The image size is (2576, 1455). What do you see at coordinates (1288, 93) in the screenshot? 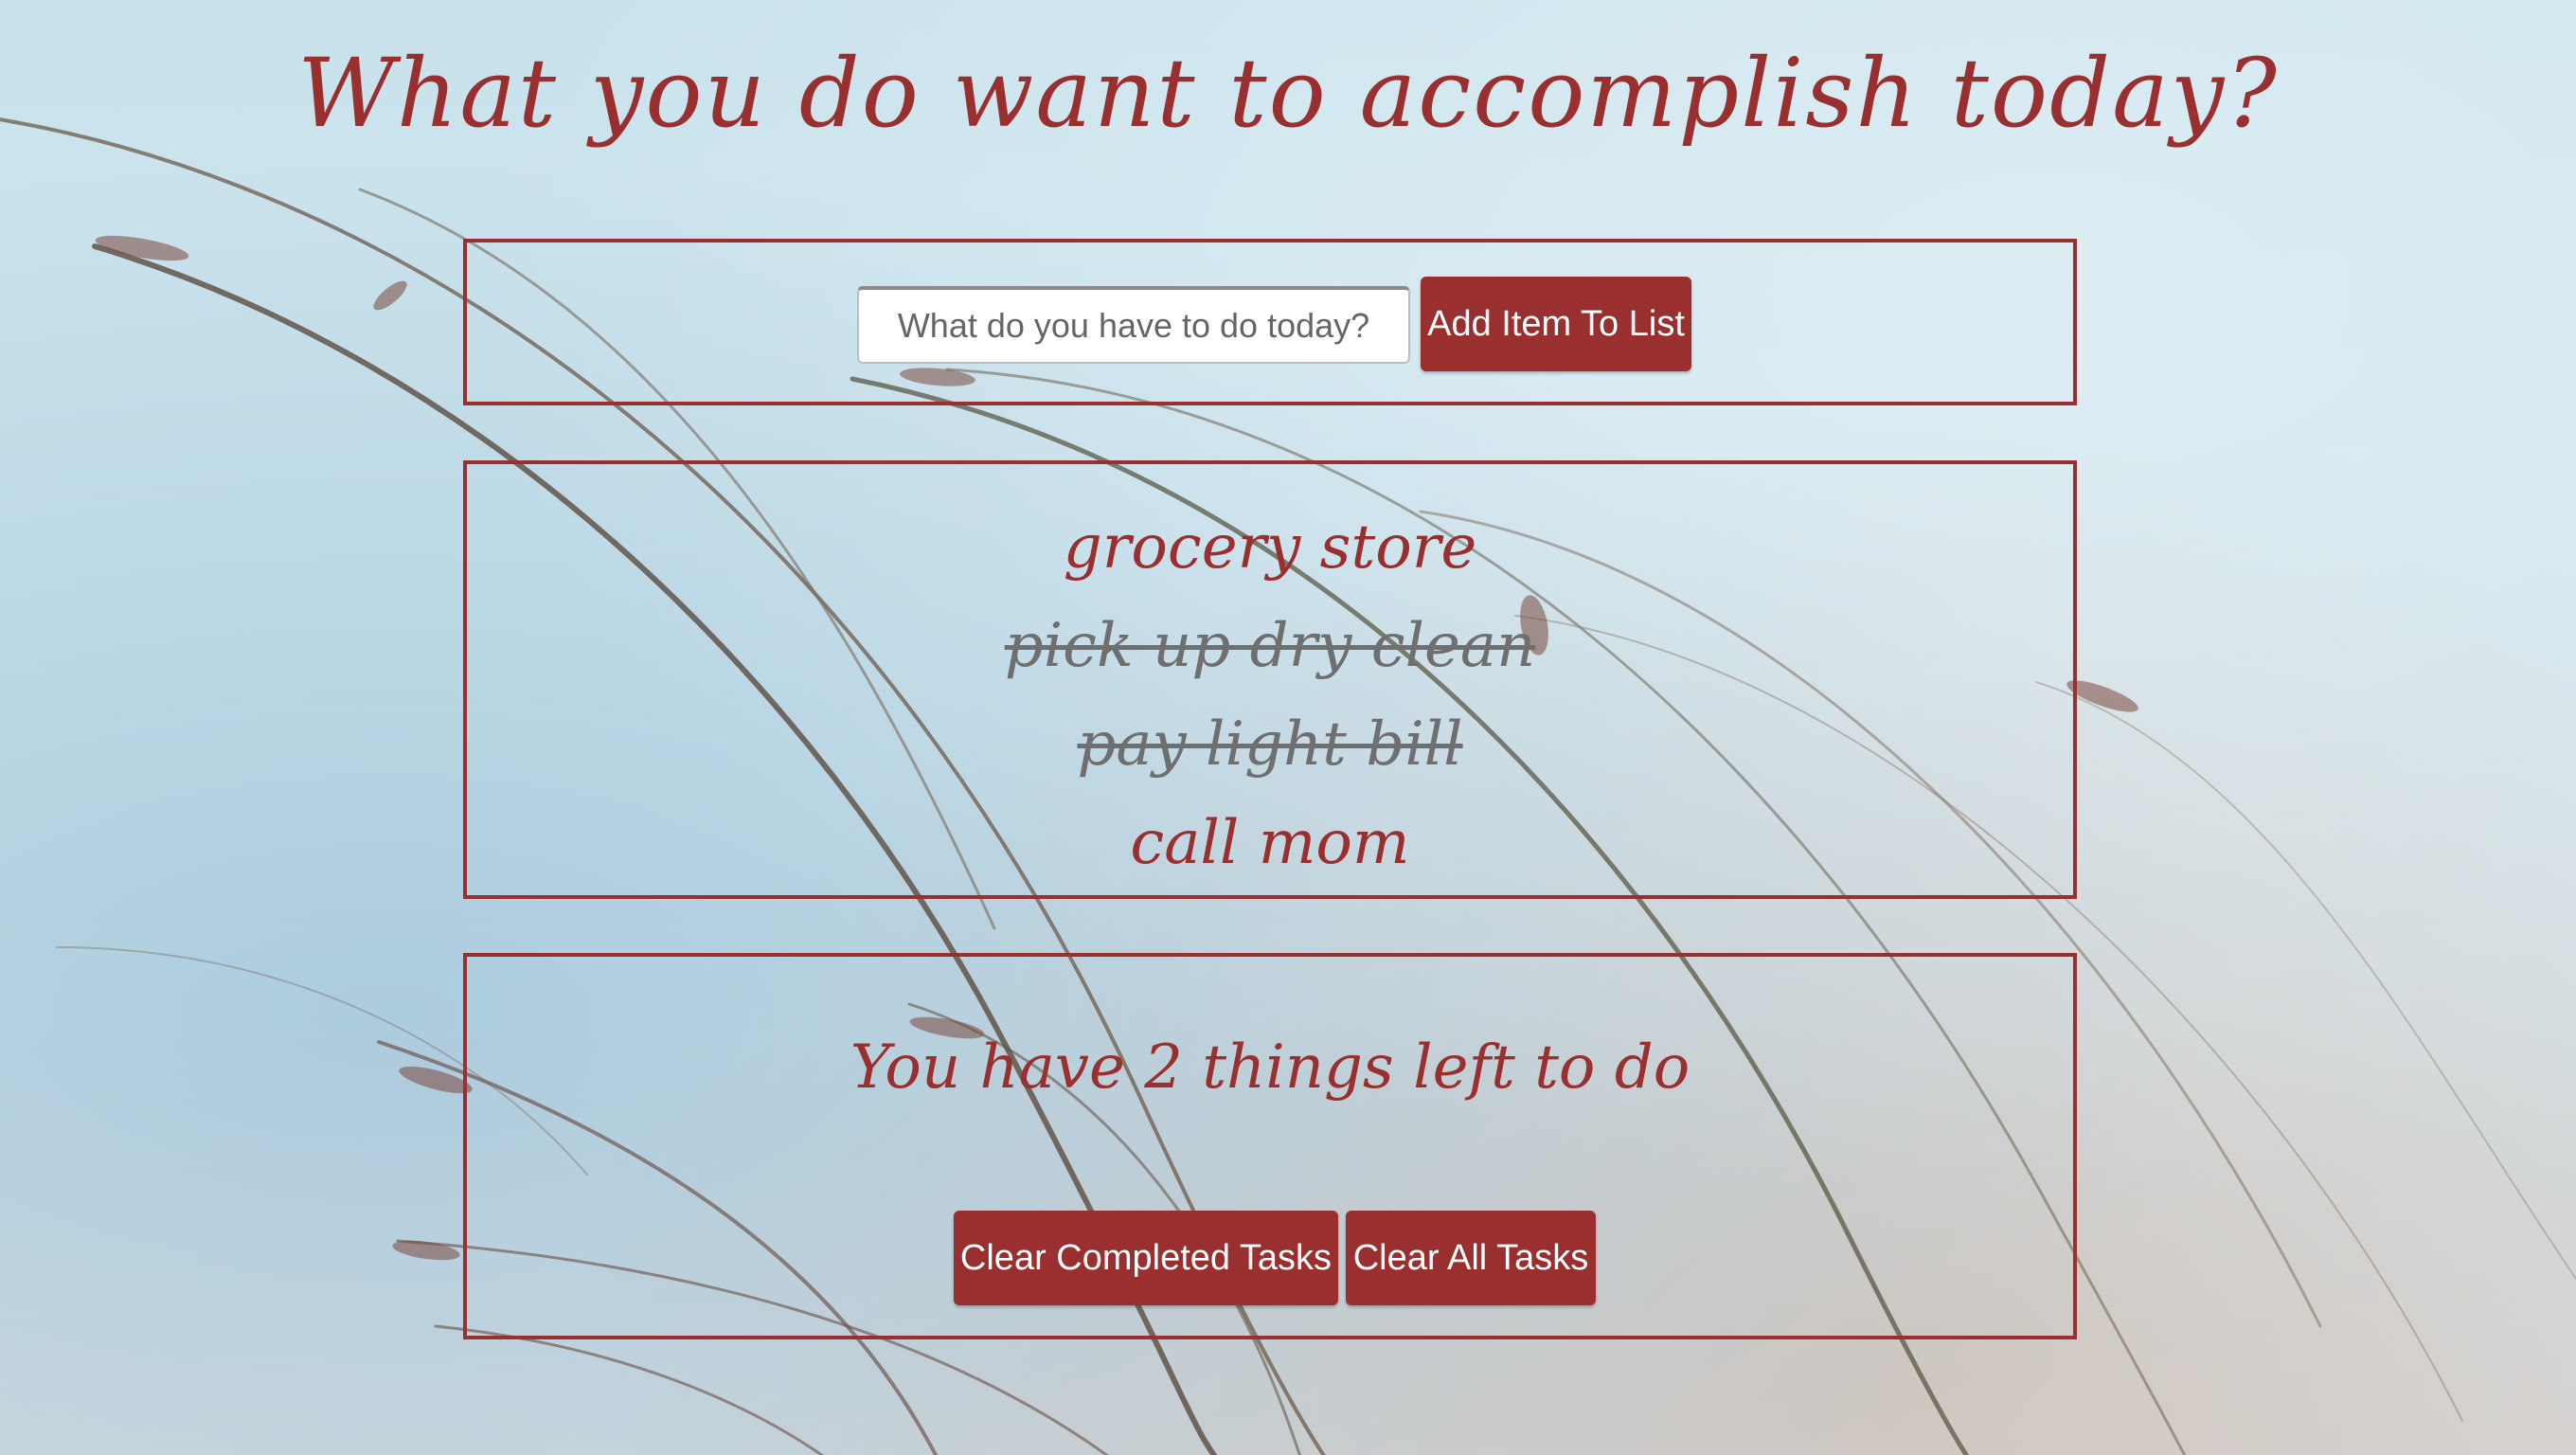
I see `page-title: What you do want to accomplish today?` at bounding box center [1288, 93].